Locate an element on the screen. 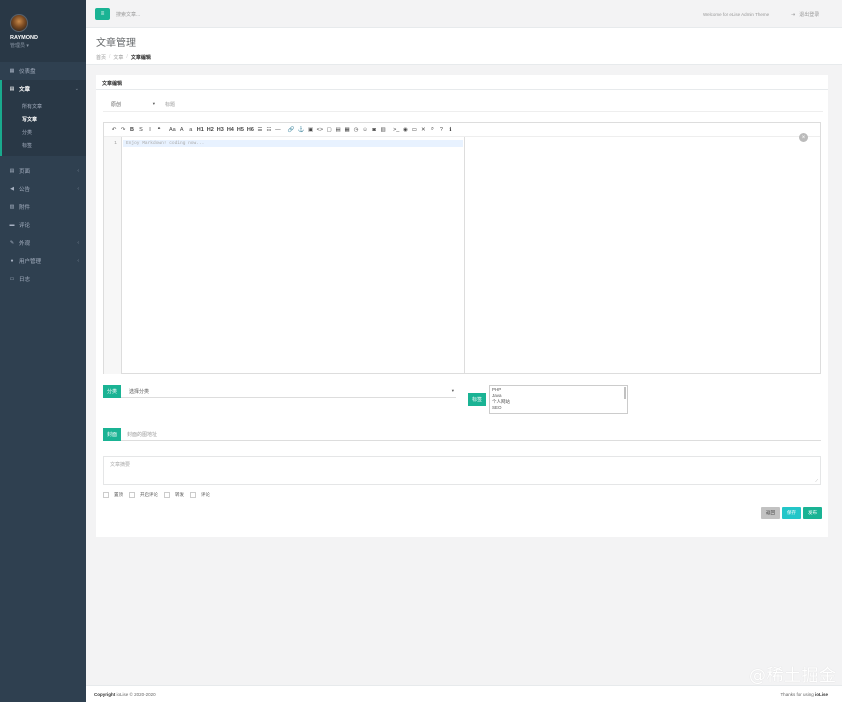 Image resolution: width=842 pixels, height=702 pixels. toolbar-pagebreak-icon: ◙ is located at coordinates (374, 130).